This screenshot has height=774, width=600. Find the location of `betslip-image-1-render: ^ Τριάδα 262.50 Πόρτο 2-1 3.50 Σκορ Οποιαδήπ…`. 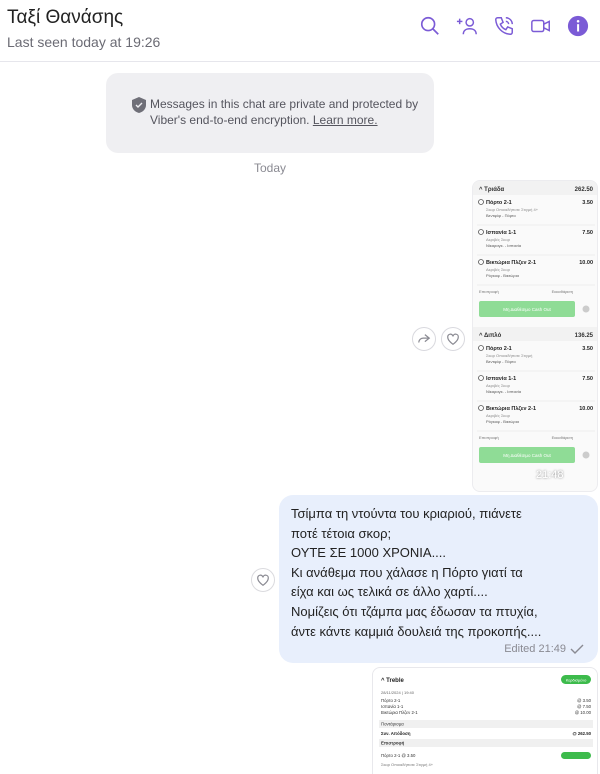

betslip-image-1-render: ^ Τριάδα 262.50 Πόρτο 2-1 3.50 Σκορ Οποιαδήπ… is located at coordinates (535, 322).